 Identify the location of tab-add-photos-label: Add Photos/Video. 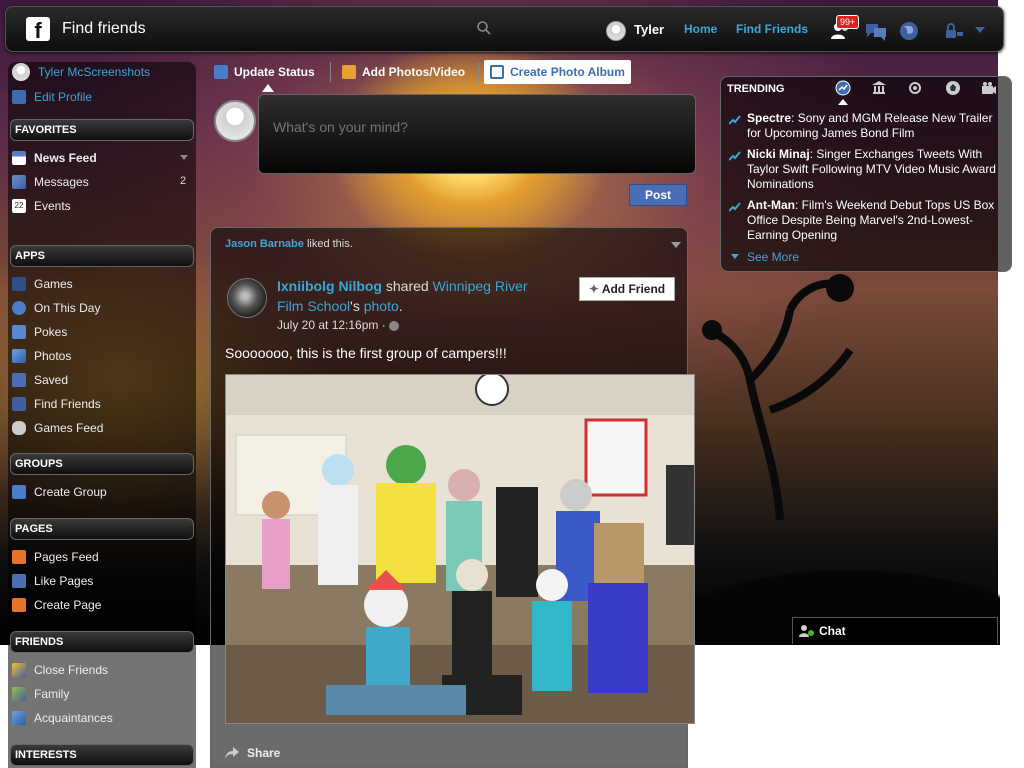
(414, 72).